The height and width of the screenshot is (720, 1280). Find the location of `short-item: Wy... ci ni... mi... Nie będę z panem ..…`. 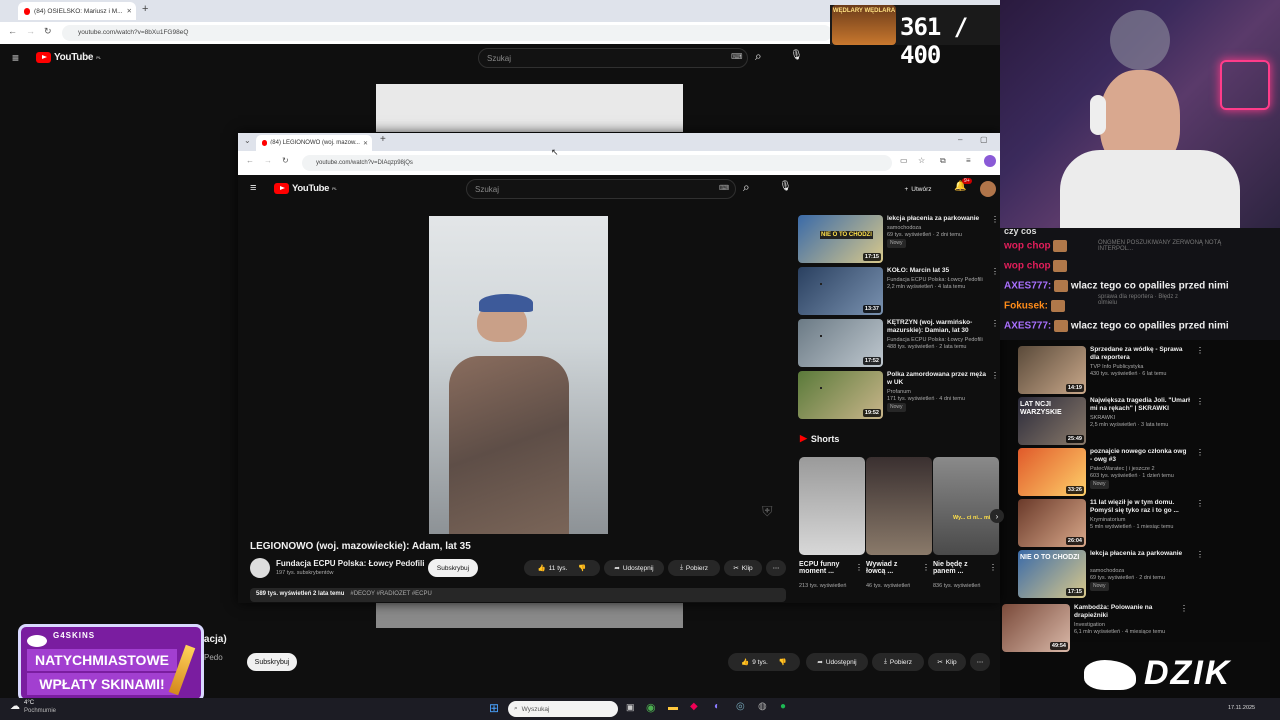

short-item: Wy... ci ni... mi... Nie będę z panem ..… is located at coordinates (966, 527).